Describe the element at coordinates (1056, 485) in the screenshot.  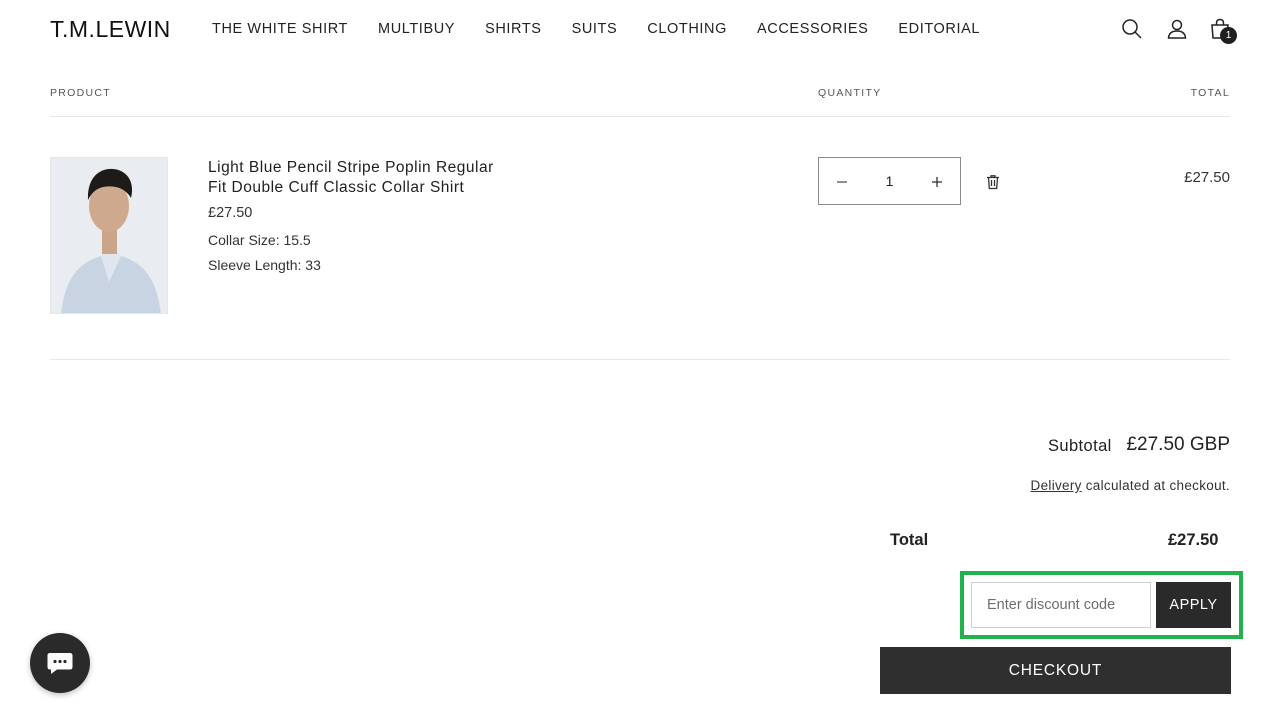
I see `delivery-link: Delivery` at that location.